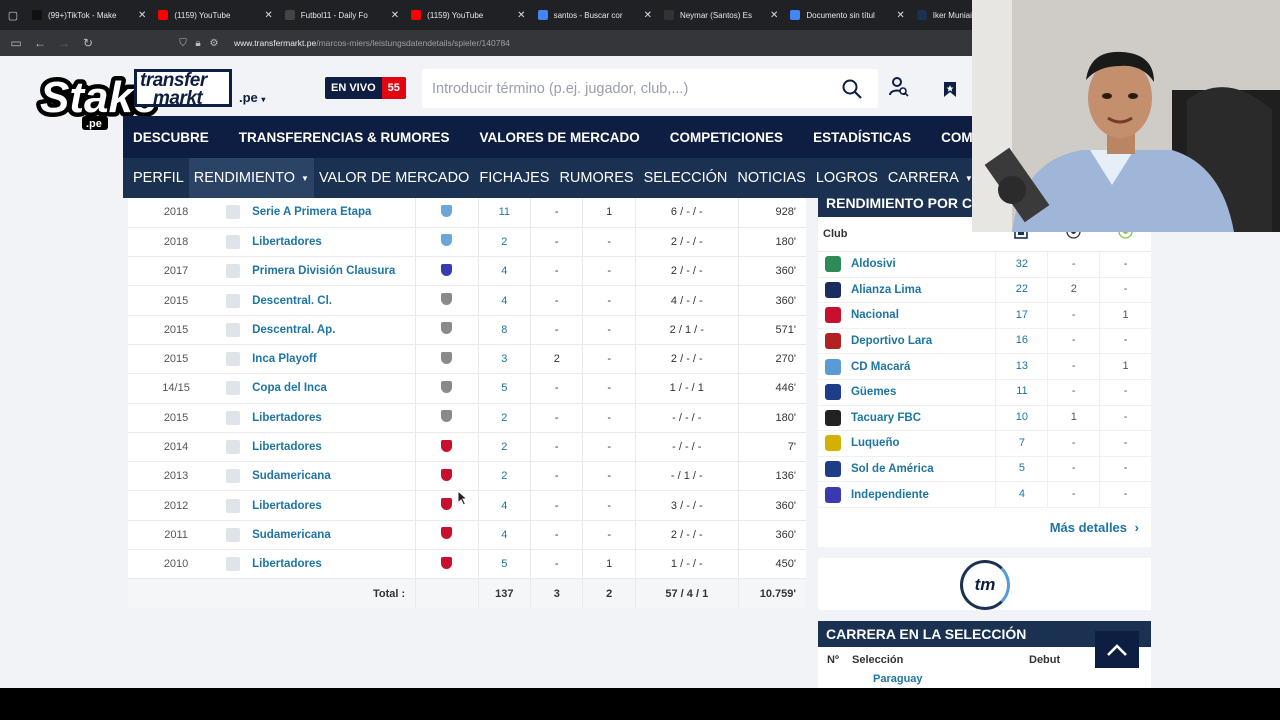 The width and height of the screenshot is (1280, 720). I want to click on club-name-link: Tacuary FBC, so click(923, 418).